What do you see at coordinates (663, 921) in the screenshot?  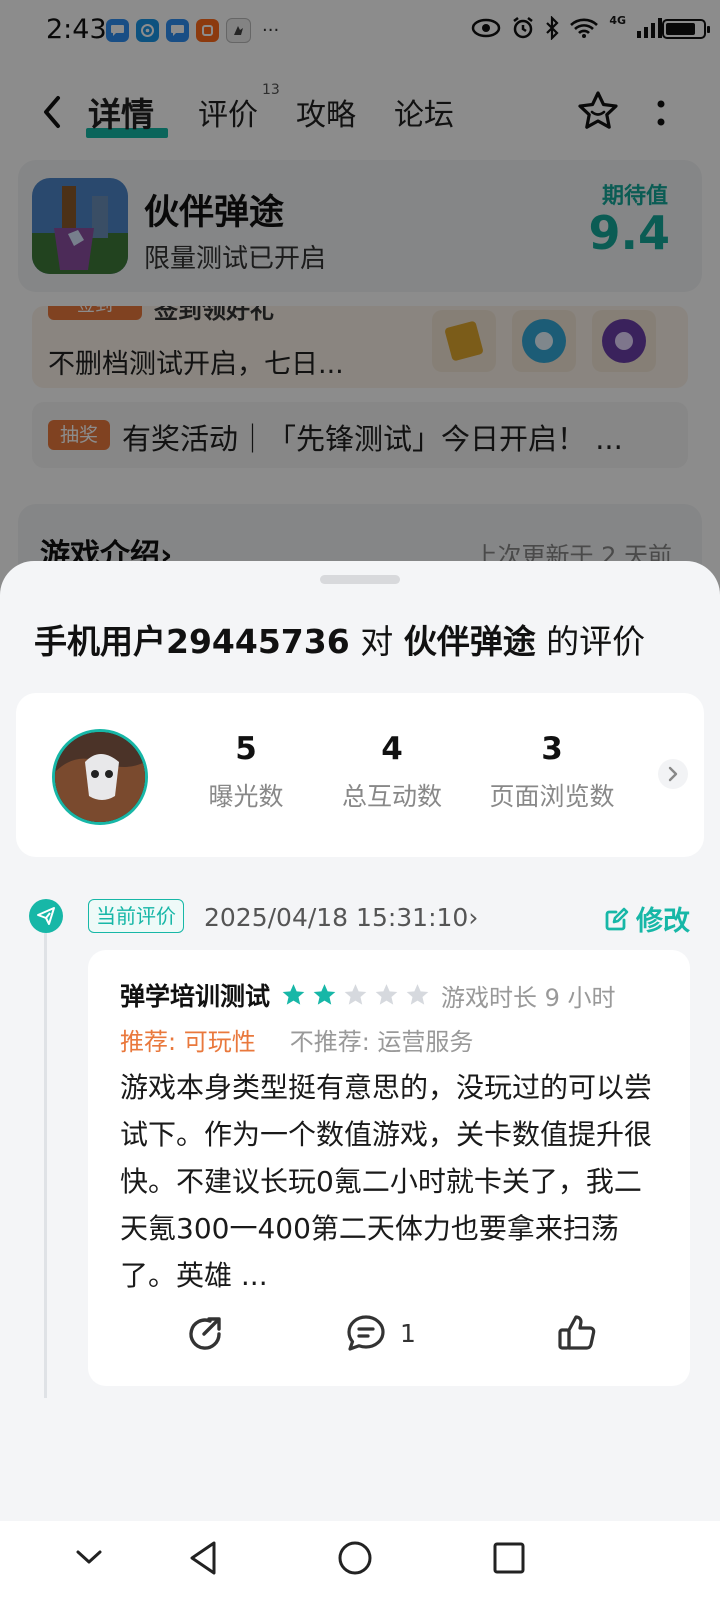 I see `edit-label: 修改` at bounding box center [663, 921].